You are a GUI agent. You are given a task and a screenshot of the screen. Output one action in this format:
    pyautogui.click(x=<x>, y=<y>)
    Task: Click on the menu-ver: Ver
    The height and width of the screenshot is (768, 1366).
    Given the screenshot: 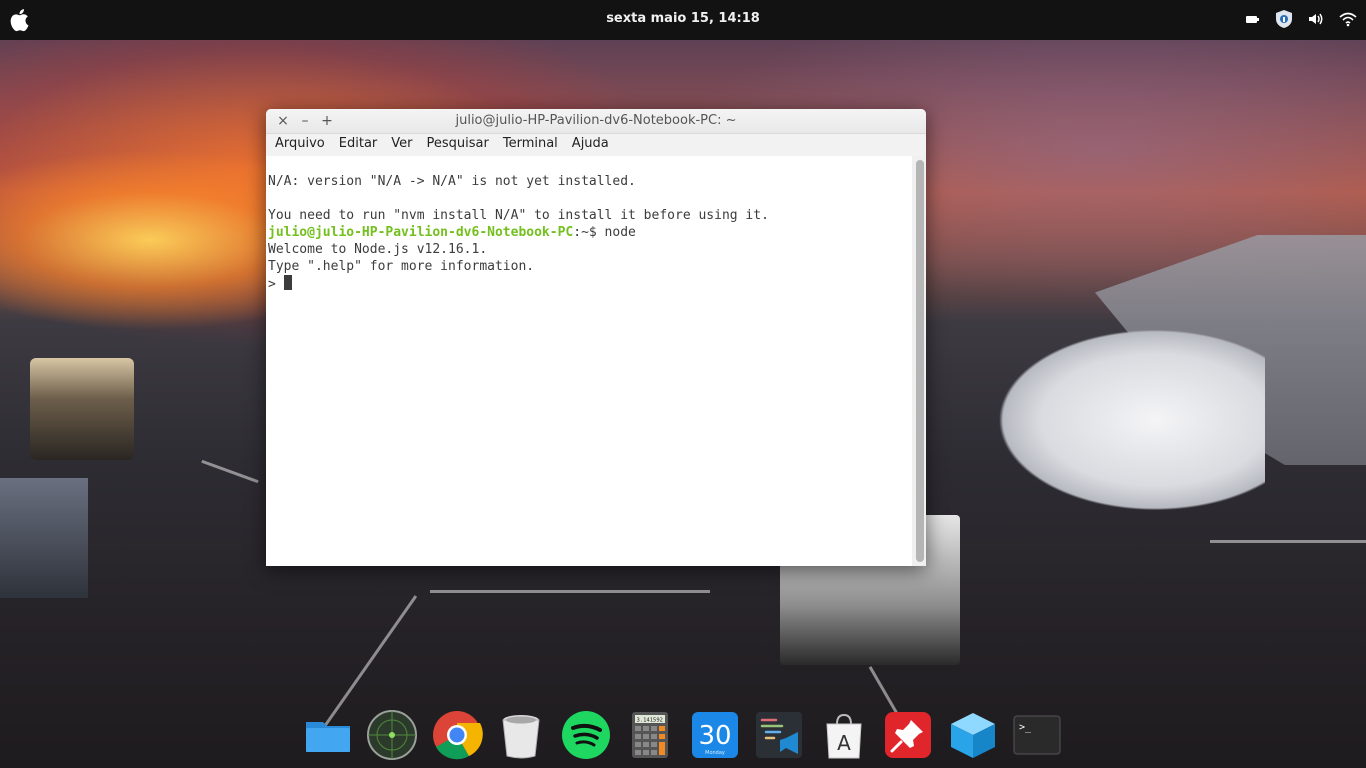 What is the action you would take?
    pyautogui.click(x=402, y=145)
    